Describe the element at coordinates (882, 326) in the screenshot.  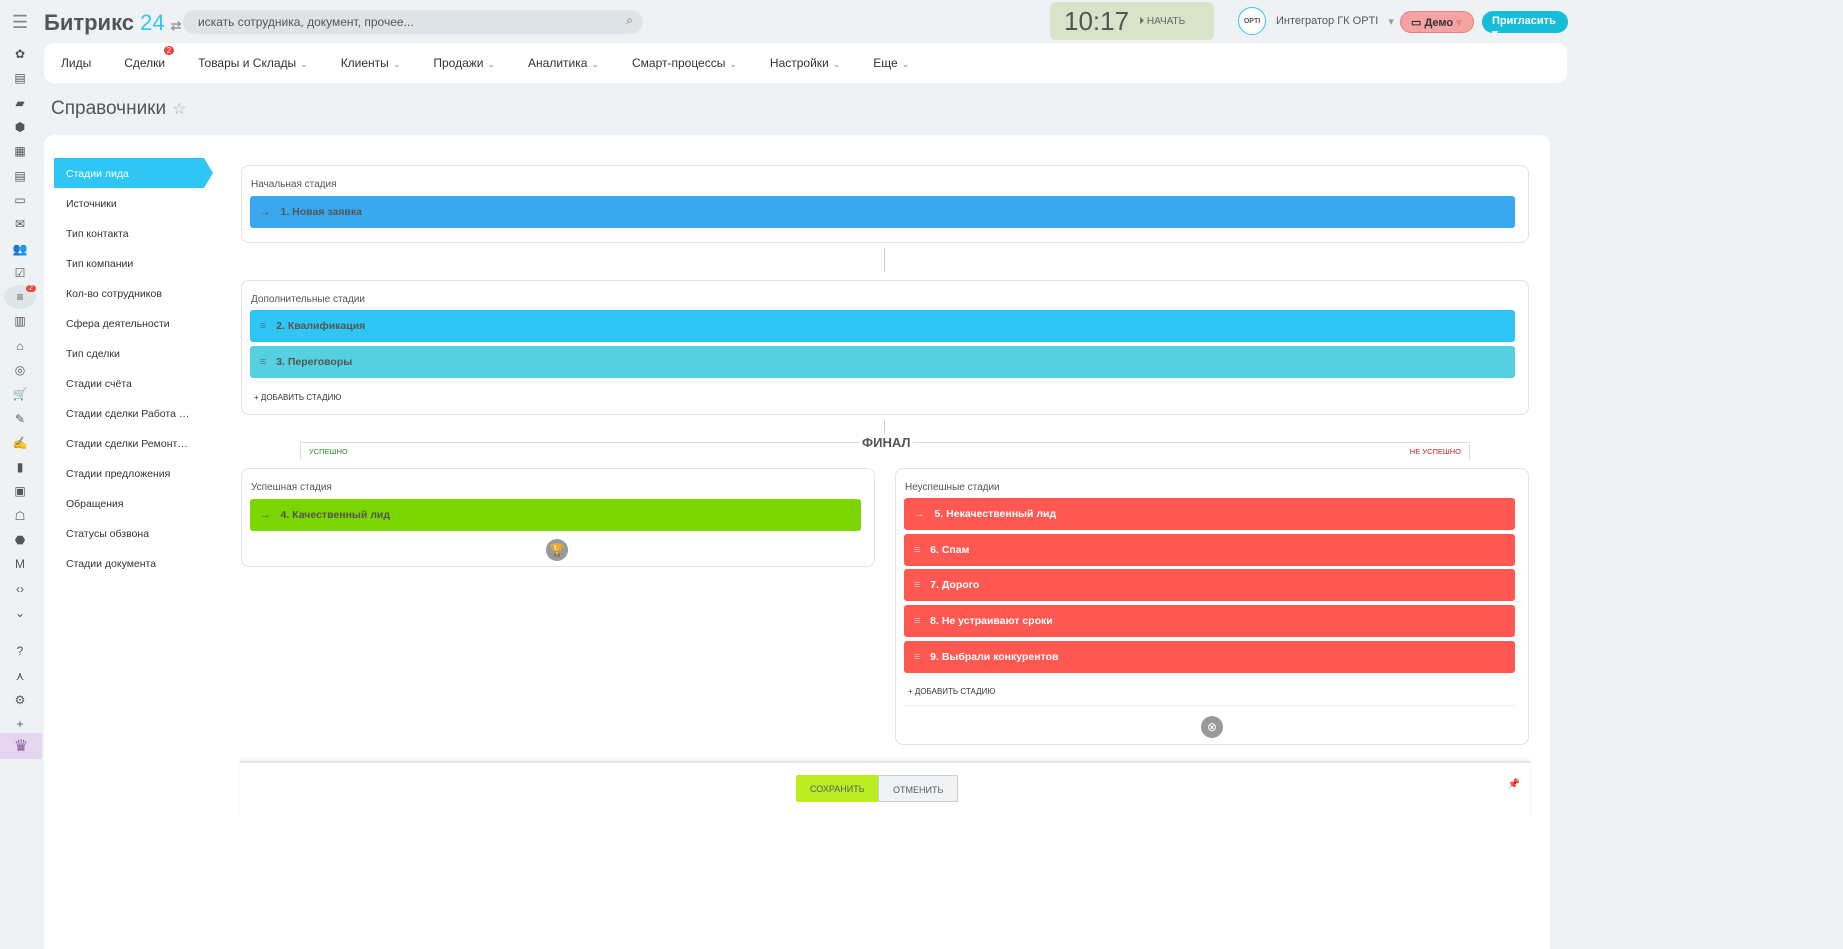
I see `stage-item: ≡ 2. Квалификация` at that location.